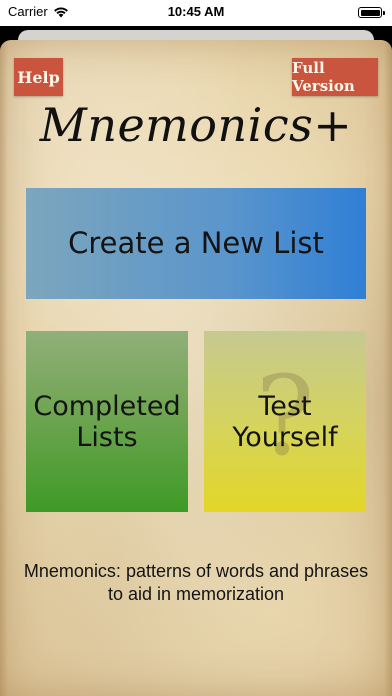  I want to click on app-title: Mnemonics+, so click(196, 125).